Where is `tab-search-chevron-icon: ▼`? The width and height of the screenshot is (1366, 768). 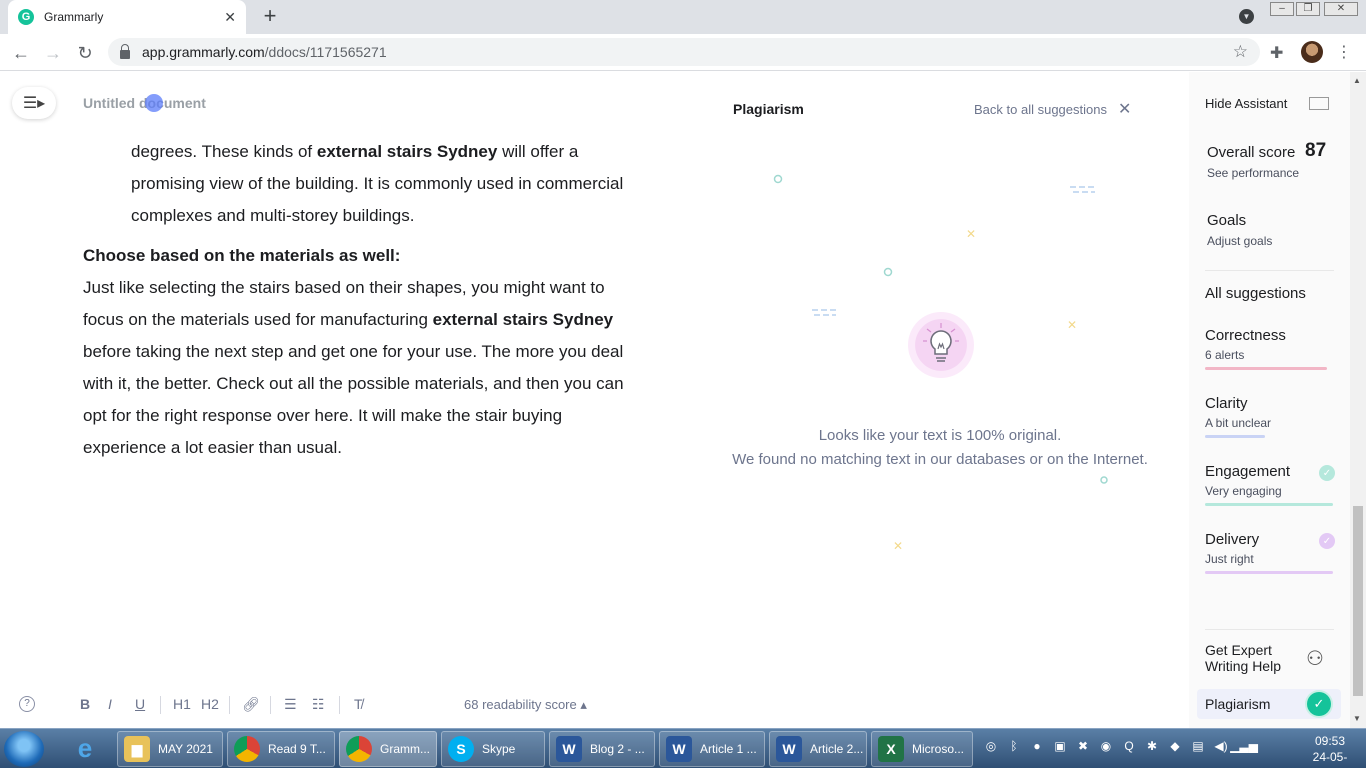
tab-search-chevron-icon: ▼ is located at coordinates (1246, 16).